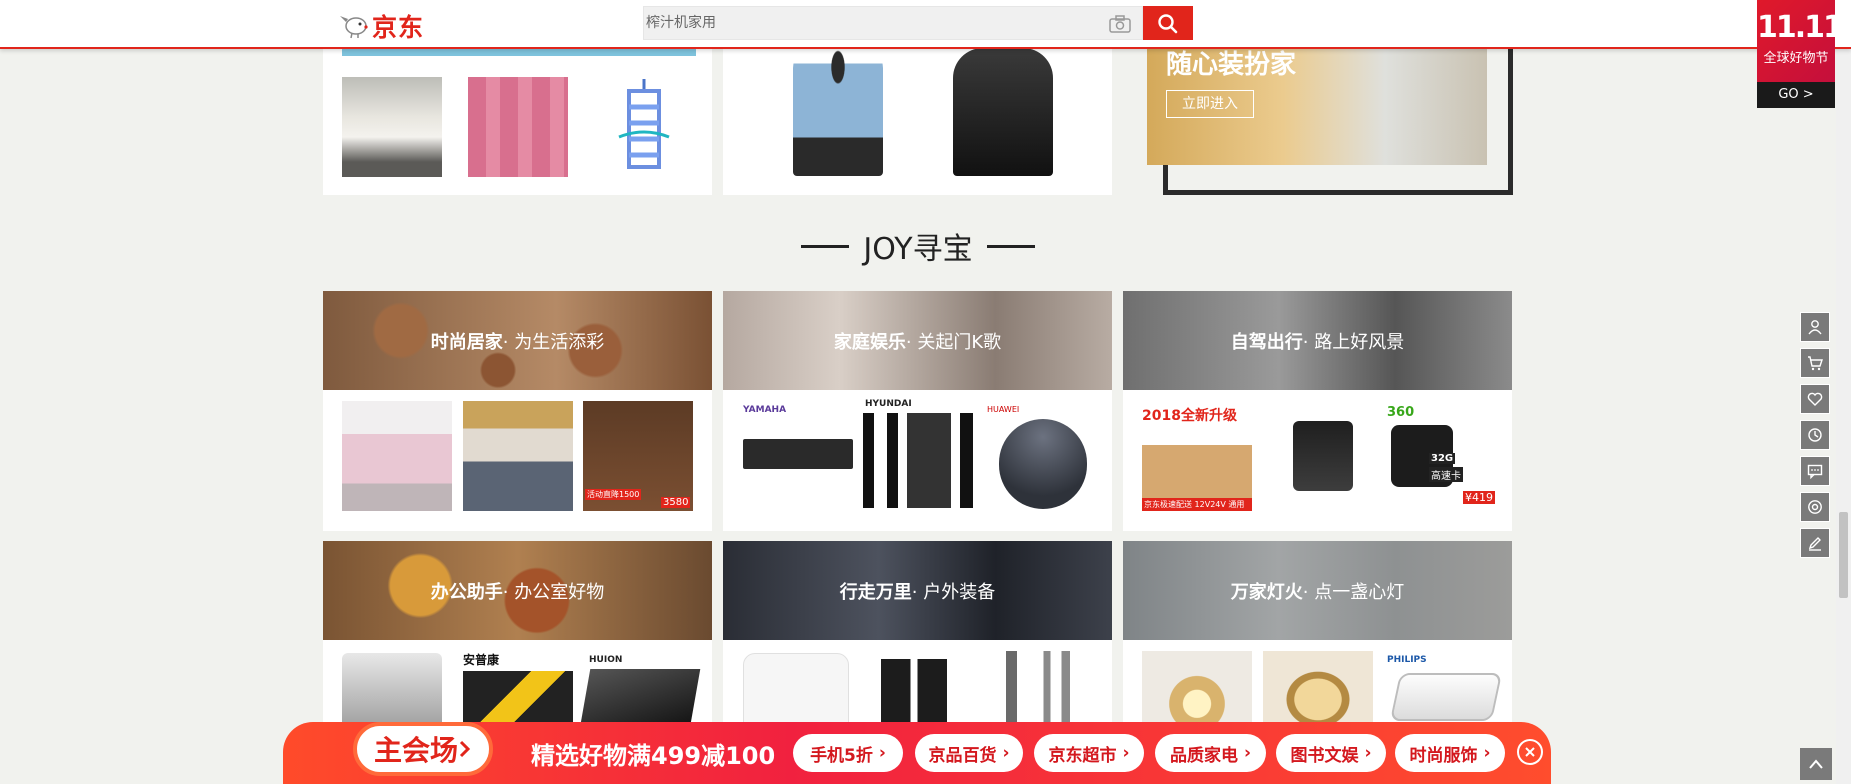 This screenshot has height=784, width=1851. What do you see at coordinates (1120, 24) in the screenshot?
I see `camera-icon` at bounding box center [1120, 24].